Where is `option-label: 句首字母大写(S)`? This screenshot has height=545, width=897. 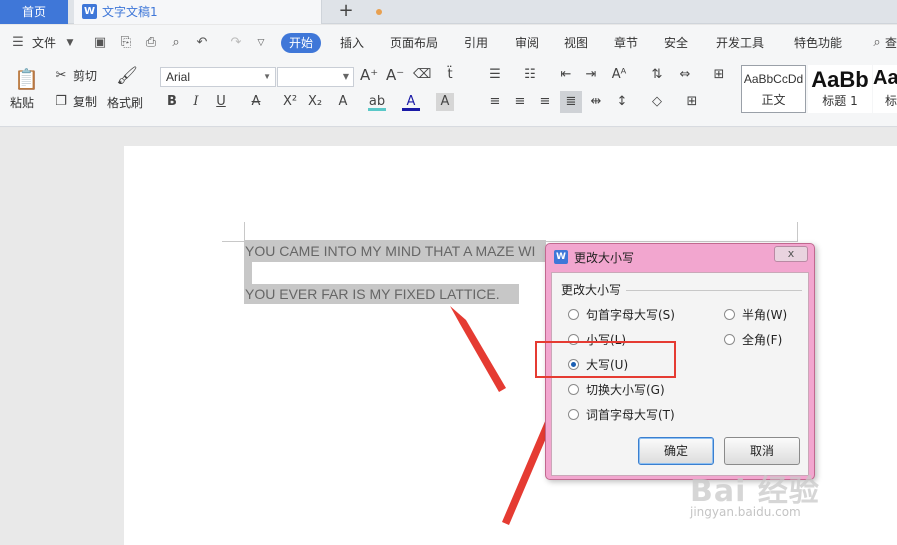 option-label: 句首字母大写(S) is located at coordinates (630, 315).